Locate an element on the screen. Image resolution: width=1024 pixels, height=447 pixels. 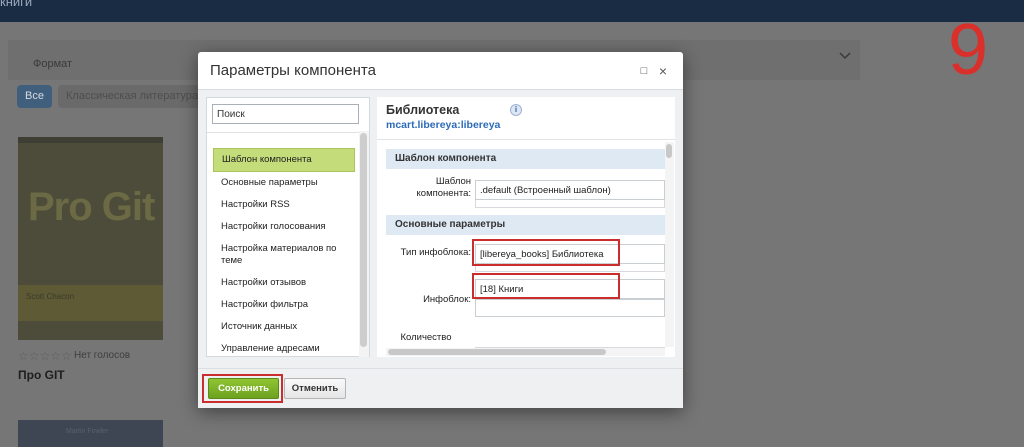
nav-item-template: Шаблон компонента is located at coordinates (284, 160).